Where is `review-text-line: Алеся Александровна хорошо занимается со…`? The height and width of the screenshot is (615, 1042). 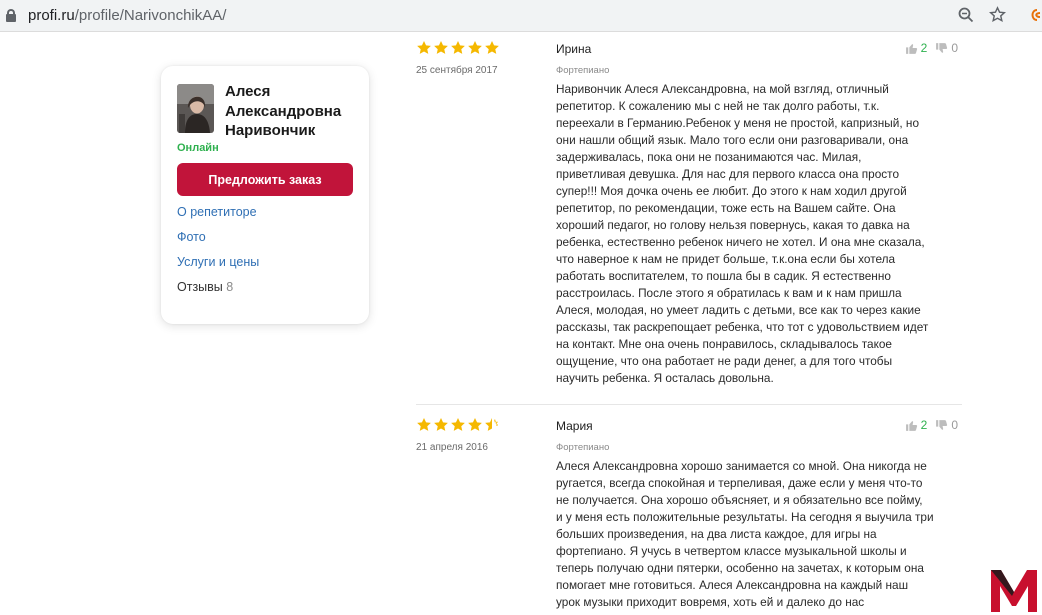
review-text-line: Алеся Александровна хорошо занимается со… is located at coordinates (741, 466).